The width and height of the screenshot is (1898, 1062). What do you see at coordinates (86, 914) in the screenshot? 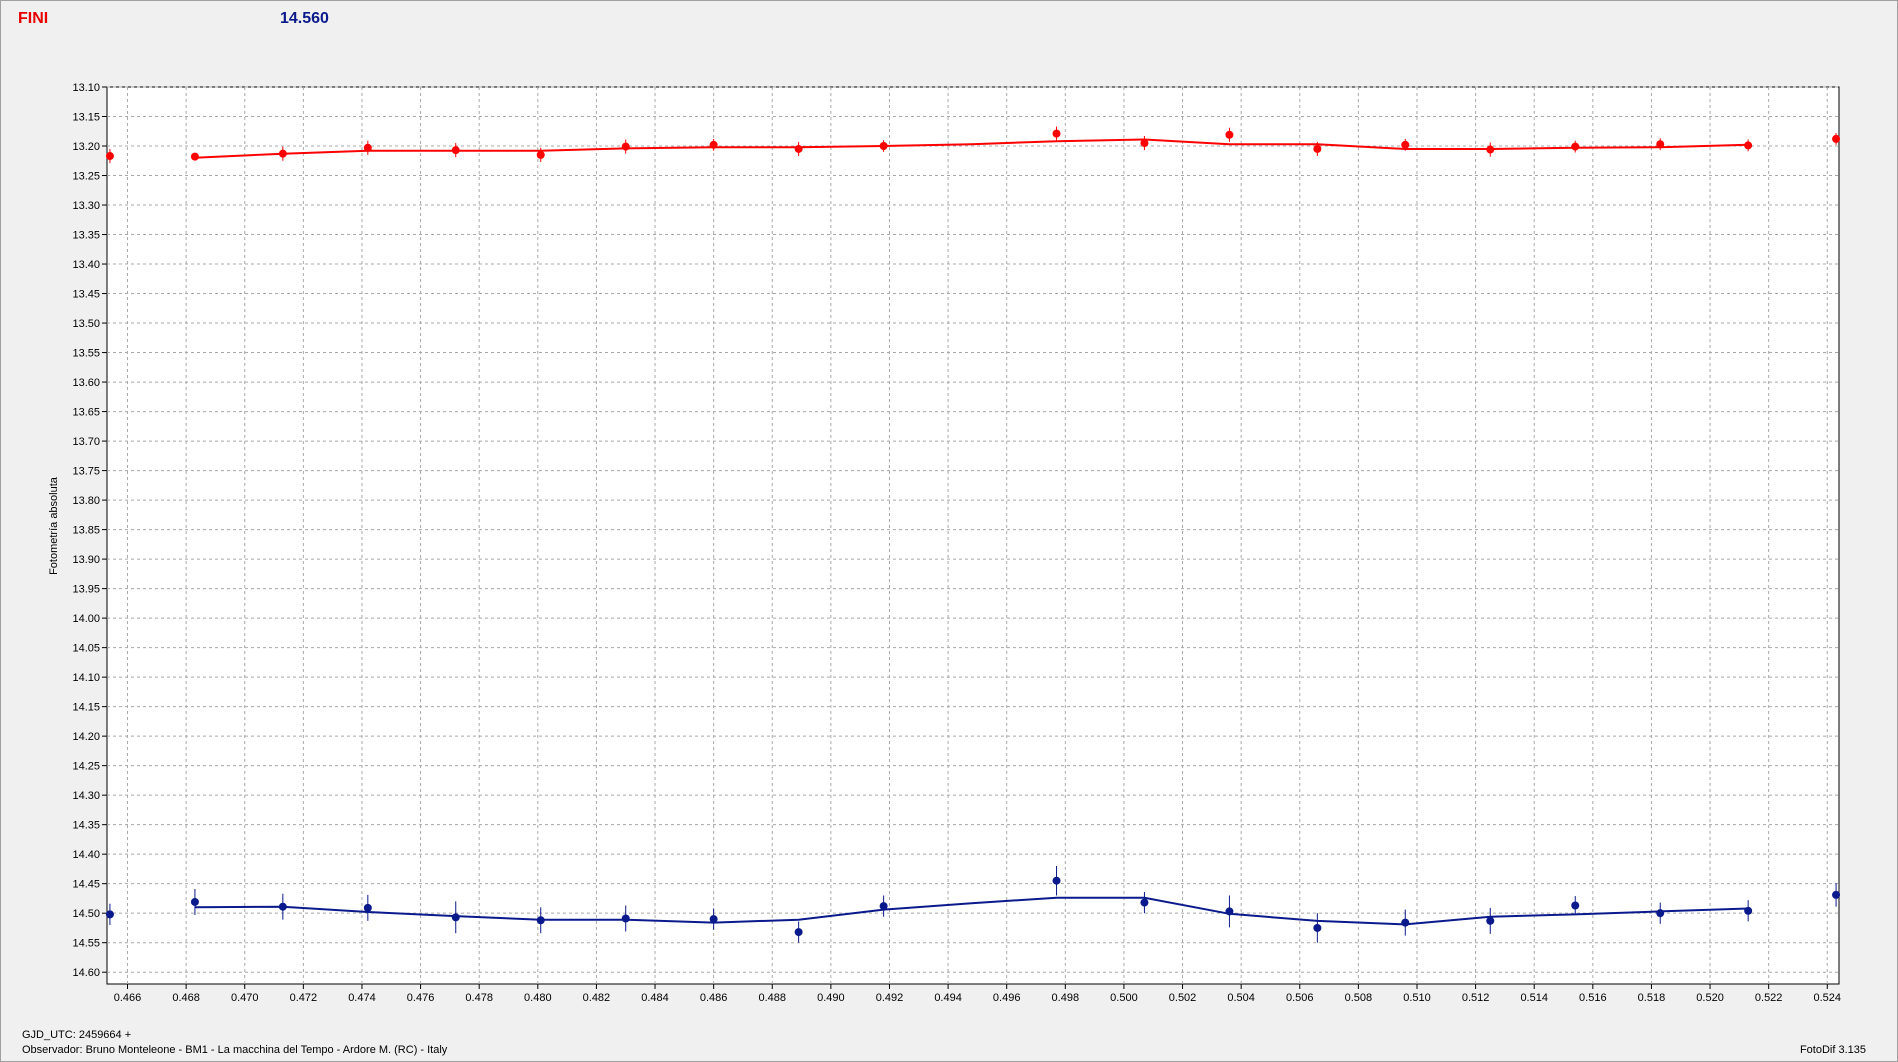
I see `y-tick-label: 14.50` at bounding box center [86, 914].